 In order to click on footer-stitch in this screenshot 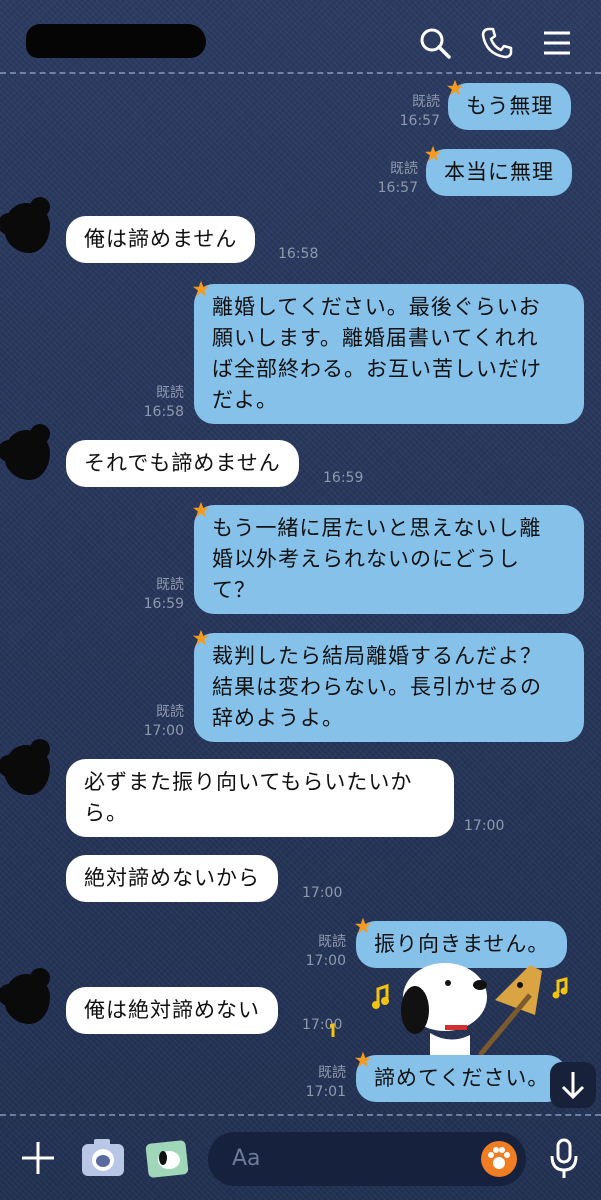, I will do `click(300, 1115)`.